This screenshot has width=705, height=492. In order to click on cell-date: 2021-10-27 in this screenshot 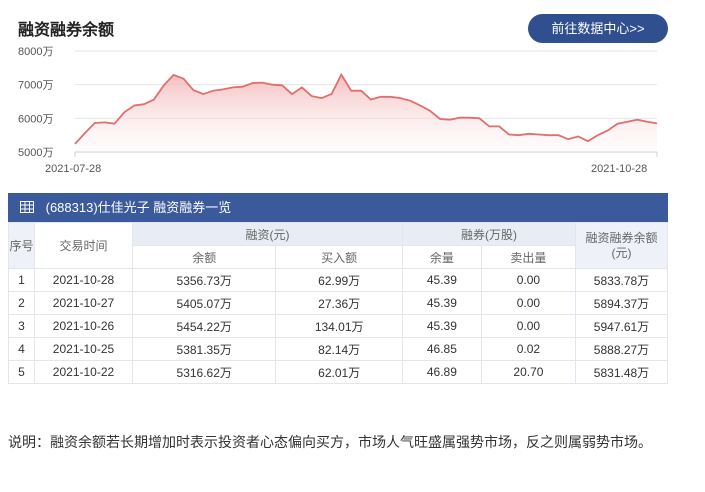, I will do `click(83, 303)`.